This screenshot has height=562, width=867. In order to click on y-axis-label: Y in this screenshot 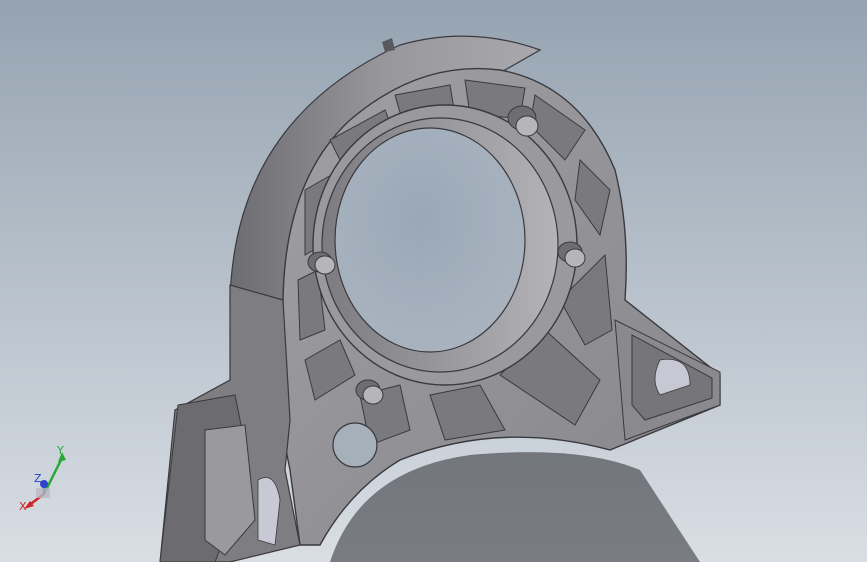, I will do `click(60, 450)`.